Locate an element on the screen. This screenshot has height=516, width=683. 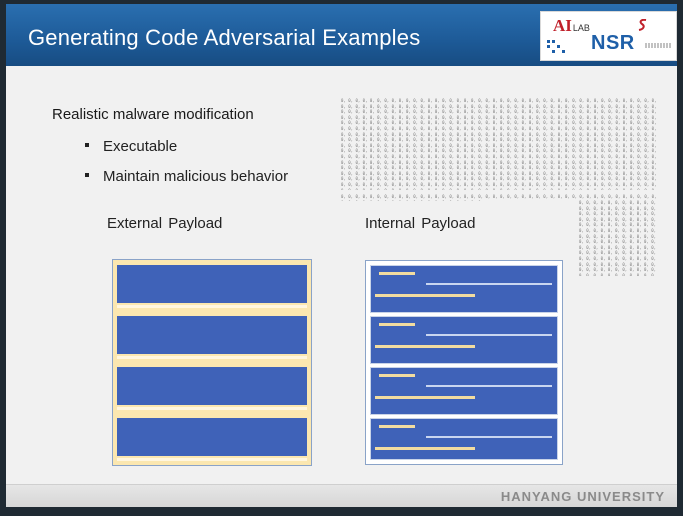
section-heading: Realistic malware modification is located at coordinates (153, 114).